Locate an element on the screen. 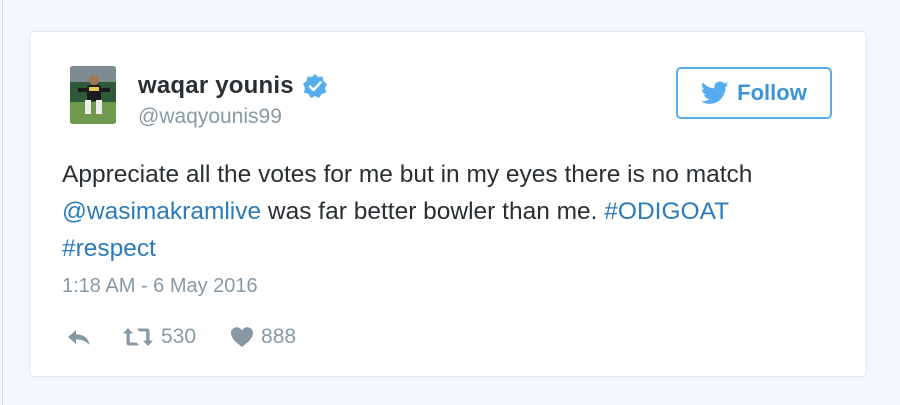 This screenshot has height=405, width=900. retweet-button: 530 is located at coordinates (159, 337).